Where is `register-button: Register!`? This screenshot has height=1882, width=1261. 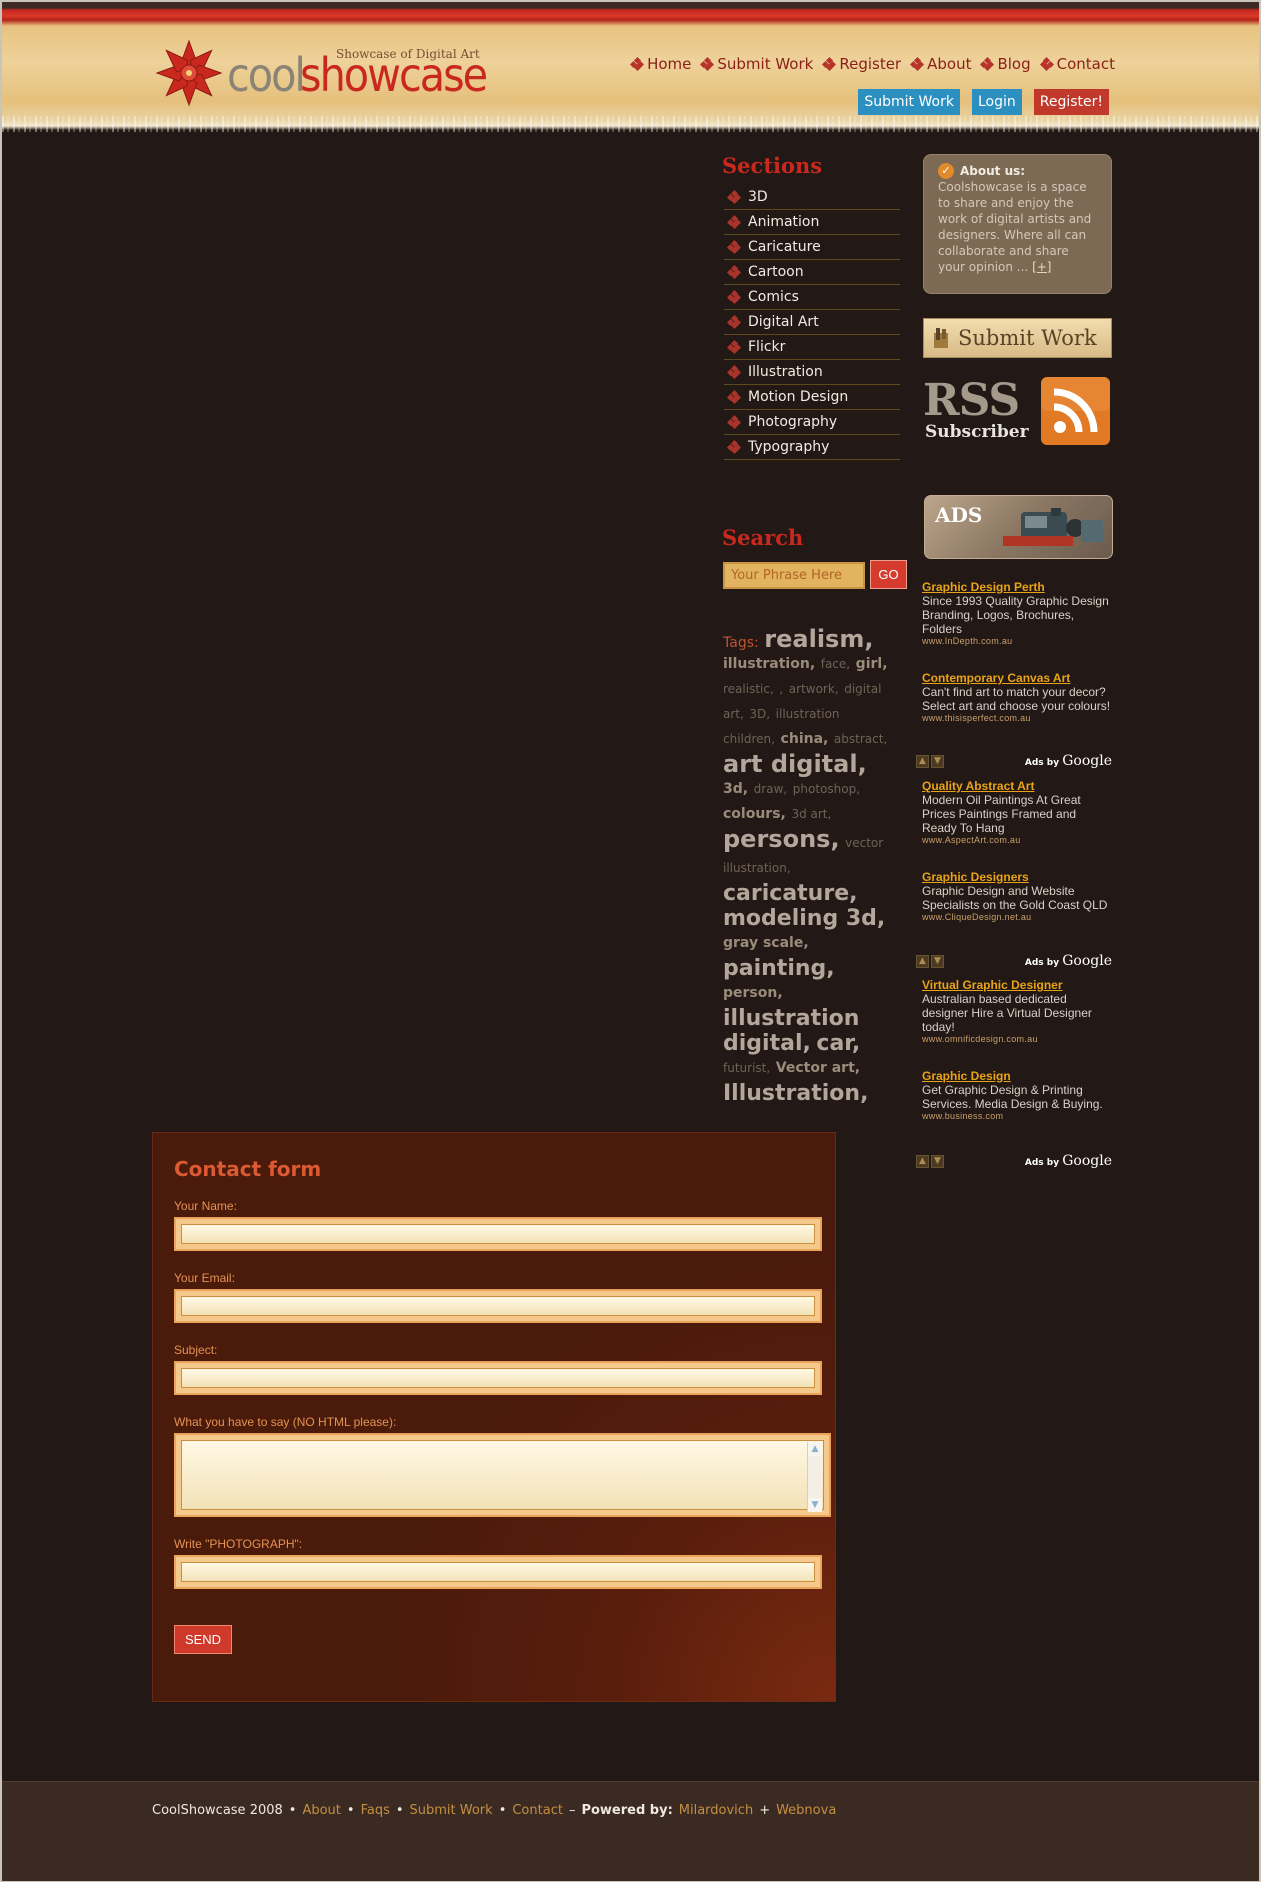 register-button: Register! is located at coordinates (1071, 102).